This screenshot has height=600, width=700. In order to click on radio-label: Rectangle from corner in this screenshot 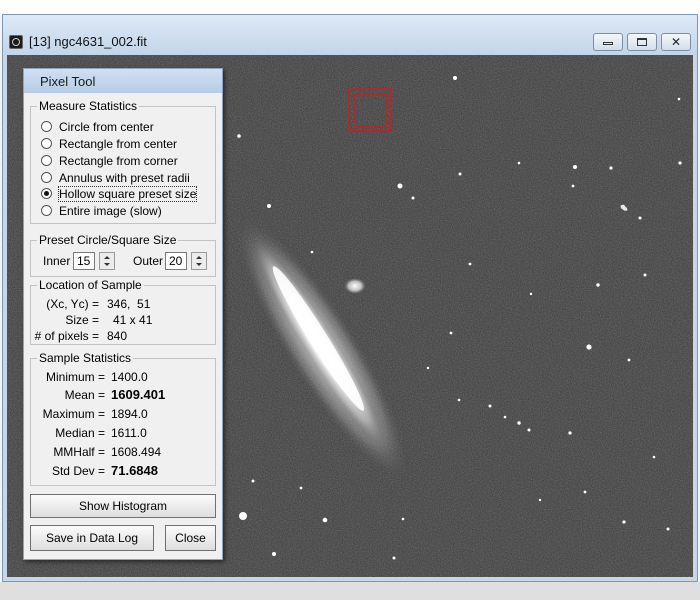, I will do `click(118, 161)`.